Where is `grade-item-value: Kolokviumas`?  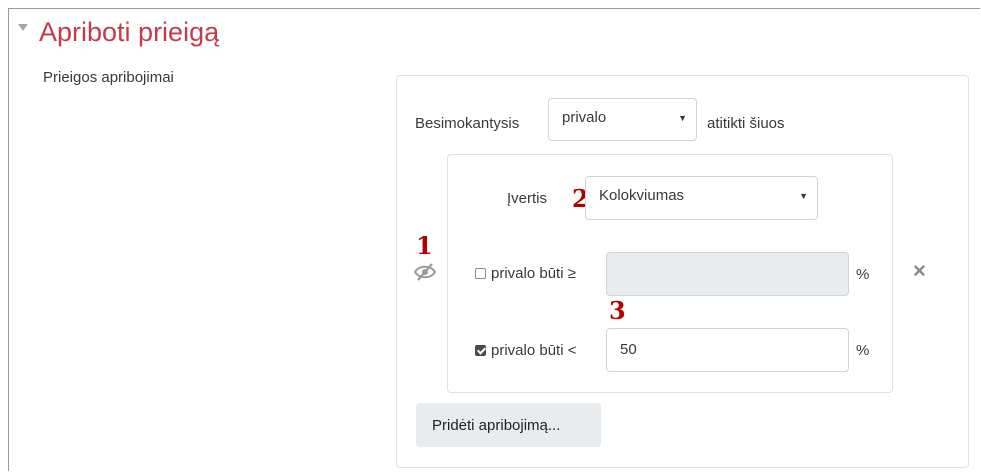
grade-item-value: Kolokviumas is located at coordinates (642, 195).